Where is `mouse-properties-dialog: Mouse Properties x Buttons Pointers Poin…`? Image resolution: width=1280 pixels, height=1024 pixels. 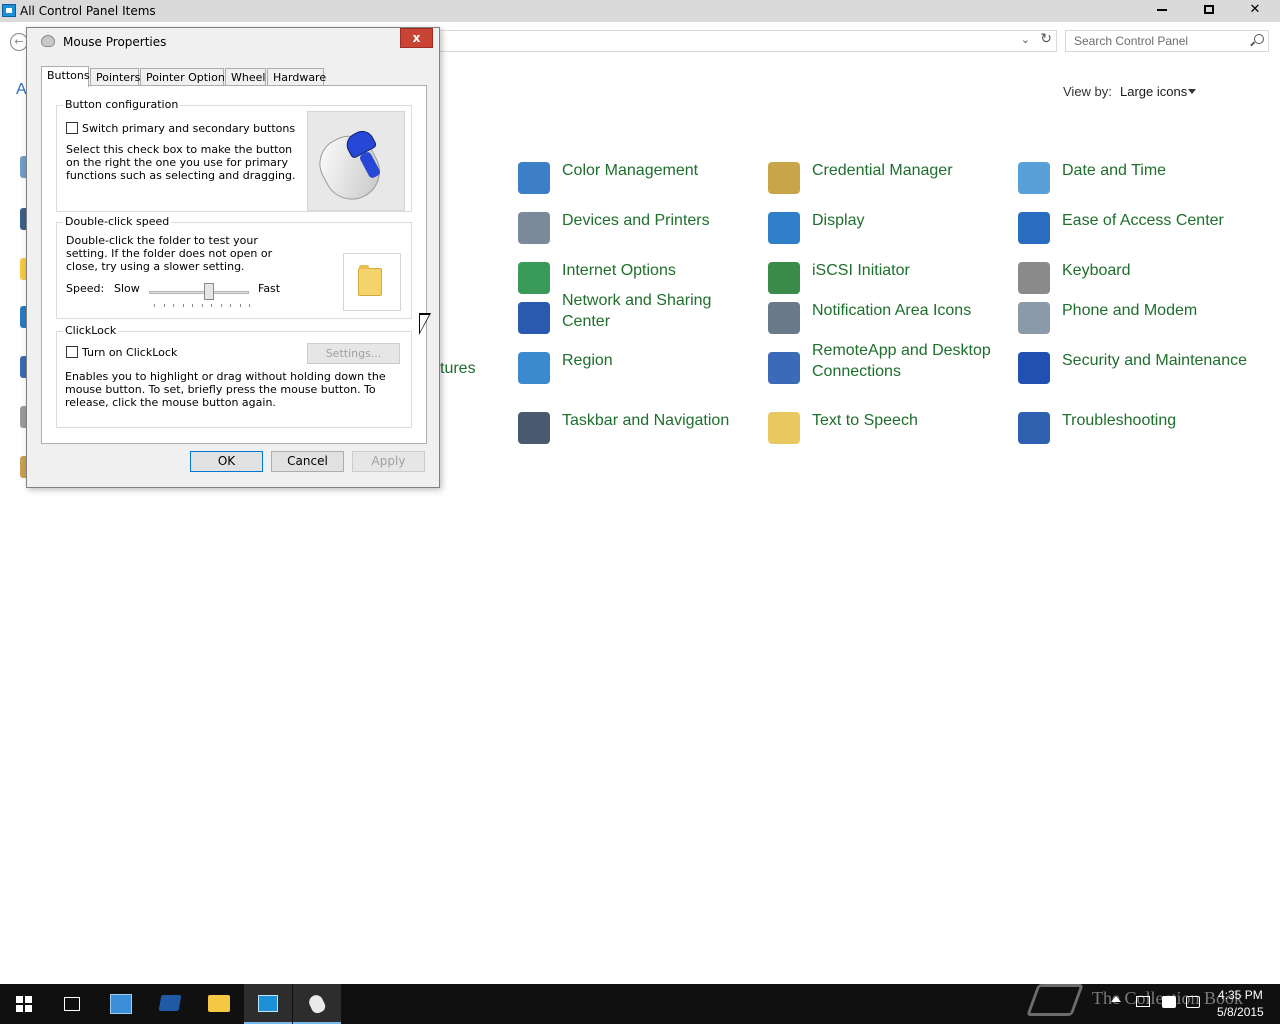 mouse-properties-dialog: Mouse Properties x Buttons Pointers Poin… is located at coordinates (233, 257).